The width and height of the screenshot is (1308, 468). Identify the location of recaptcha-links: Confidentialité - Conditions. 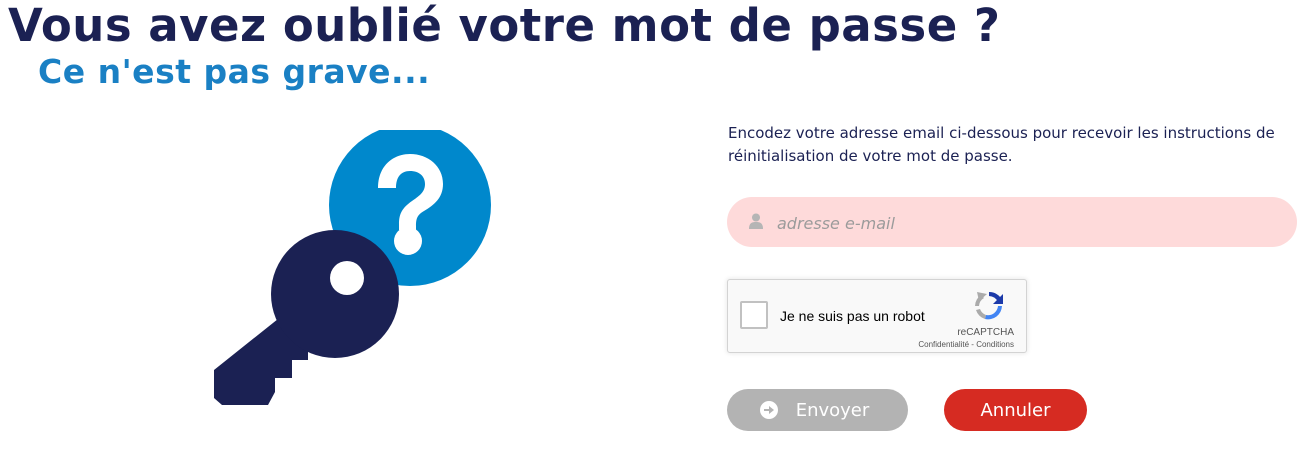
(966, 344).